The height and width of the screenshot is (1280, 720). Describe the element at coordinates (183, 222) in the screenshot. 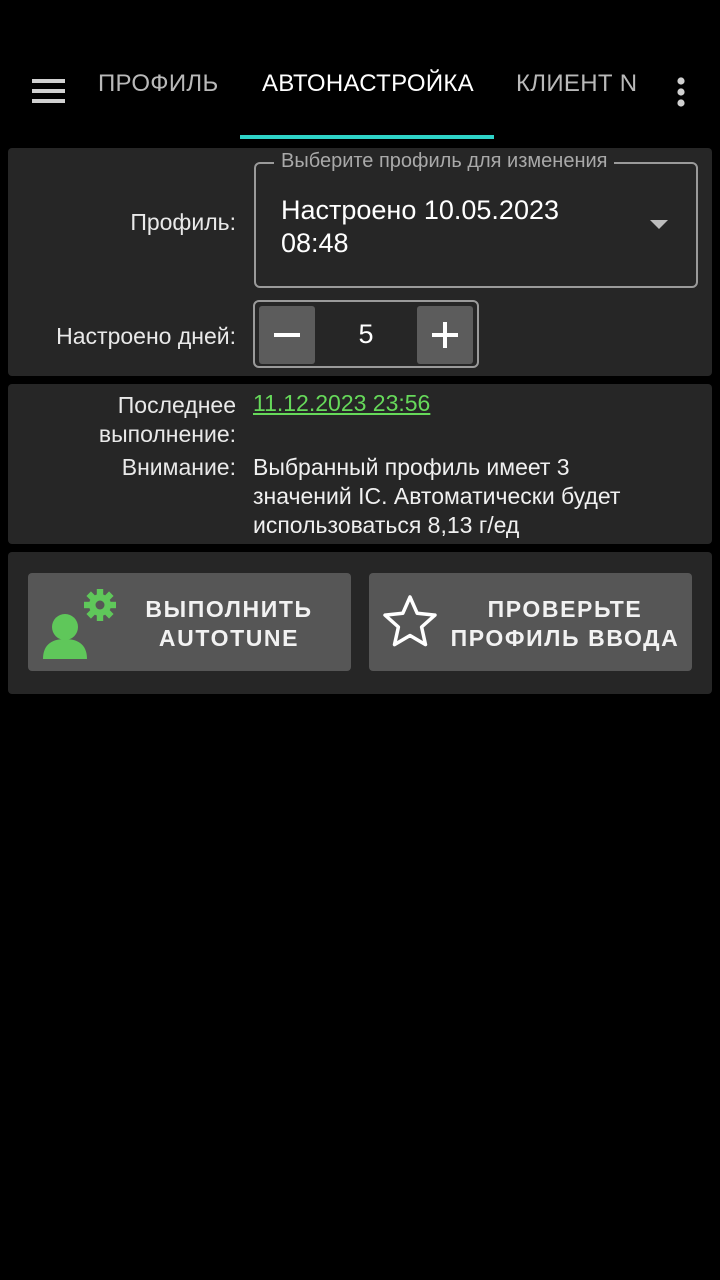

I see `profile-label: Профиль:` at that location.